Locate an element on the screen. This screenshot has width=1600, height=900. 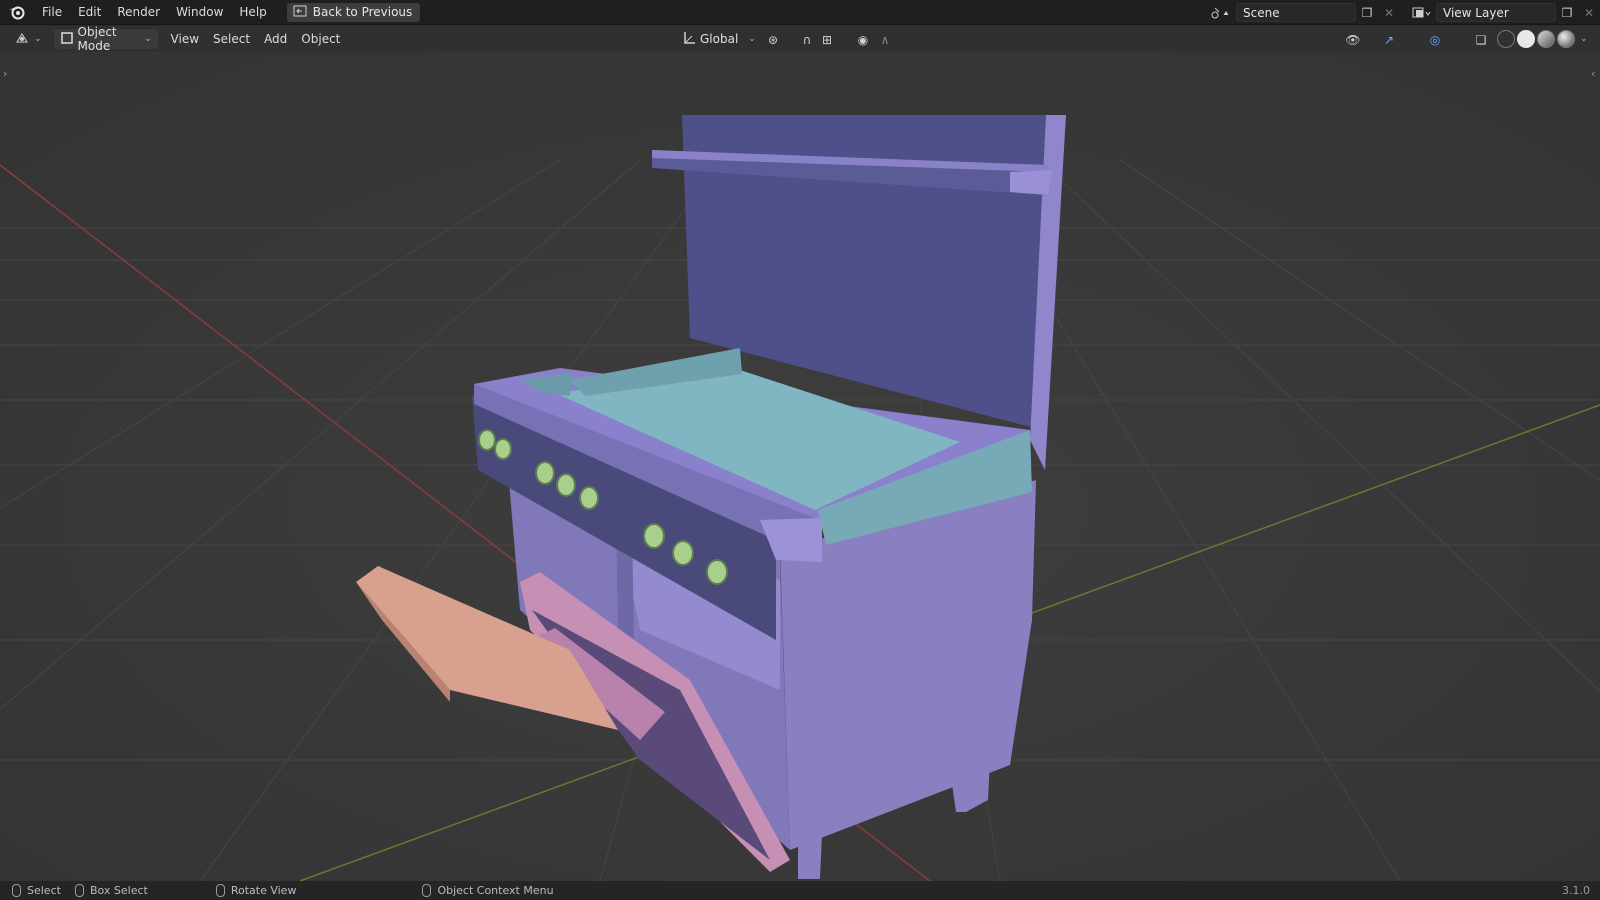
status-box-select: Box Select is located at coordinates (111, 890).